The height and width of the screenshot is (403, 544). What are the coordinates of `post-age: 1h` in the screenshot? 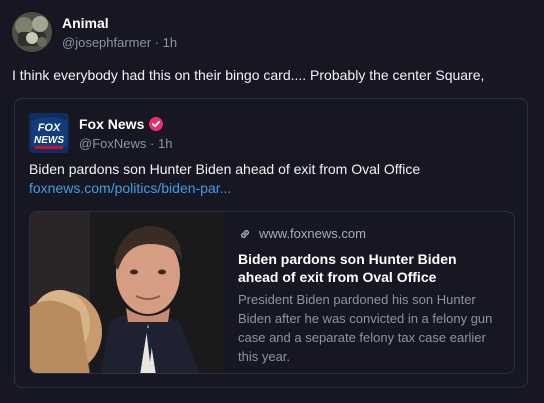 It's located at (170, 42).